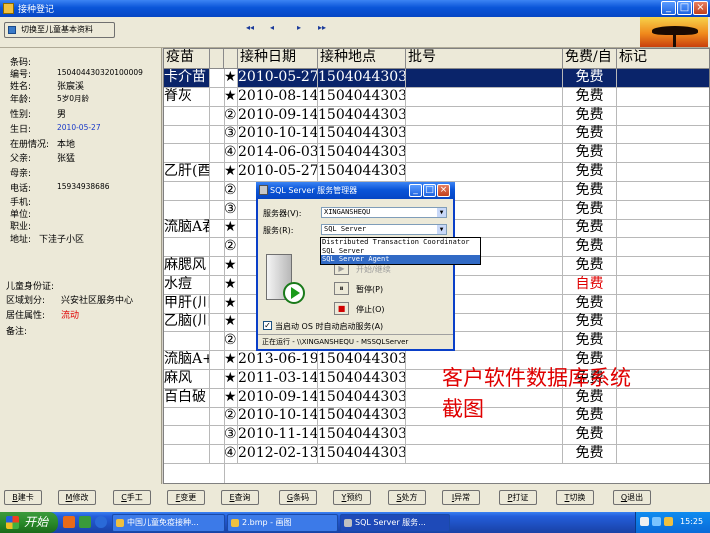  I want to click on grid-cell-r2-c4, so click(484, 116).